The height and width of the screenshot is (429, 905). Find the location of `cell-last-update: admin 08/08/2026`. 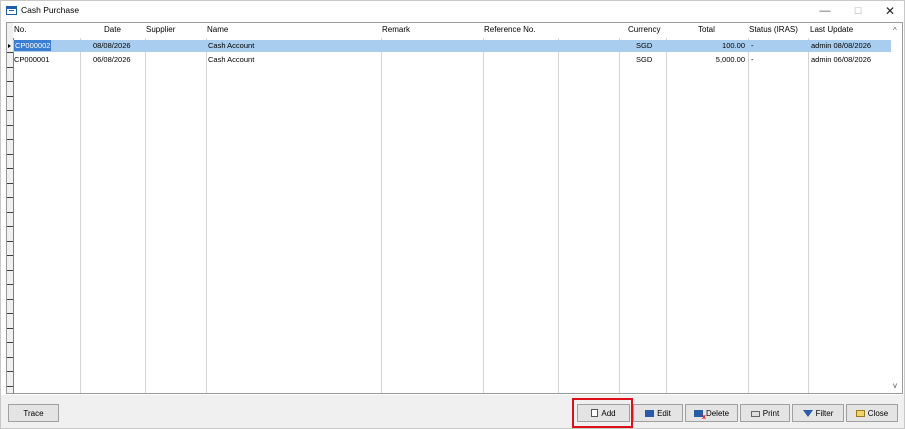

cell-last-update: admin 08/08/2026 is located at coordinates (841, 45).